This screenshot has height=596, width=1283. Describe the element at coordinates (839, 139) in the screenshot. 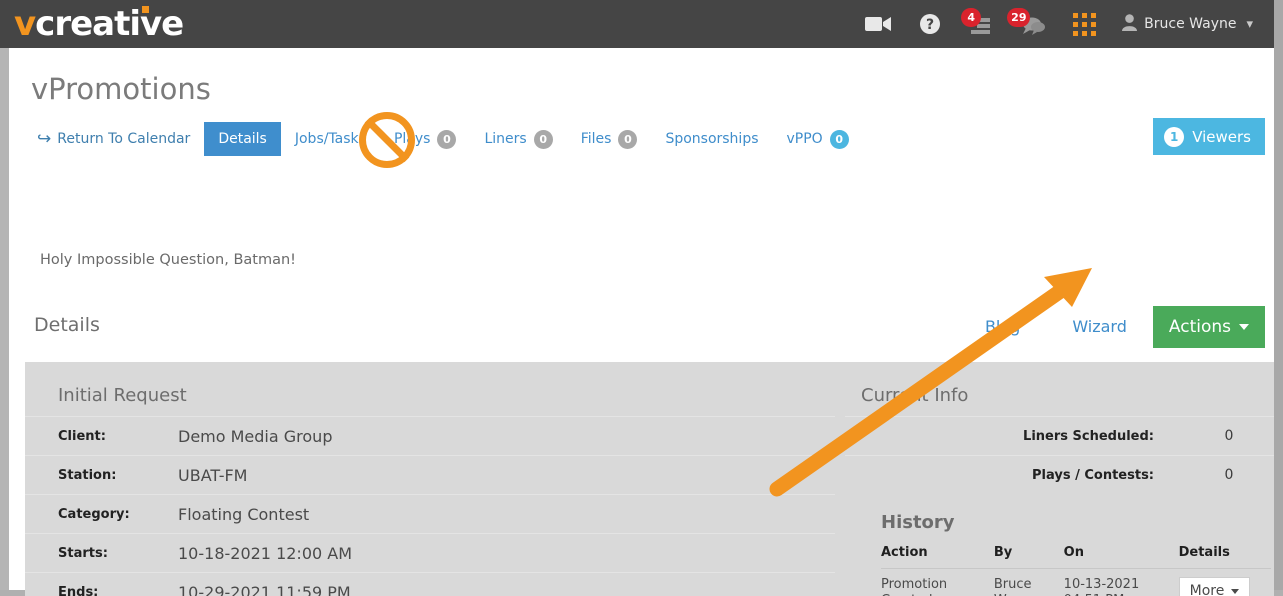

I see `tab-vppo-badge: 0` at that location.